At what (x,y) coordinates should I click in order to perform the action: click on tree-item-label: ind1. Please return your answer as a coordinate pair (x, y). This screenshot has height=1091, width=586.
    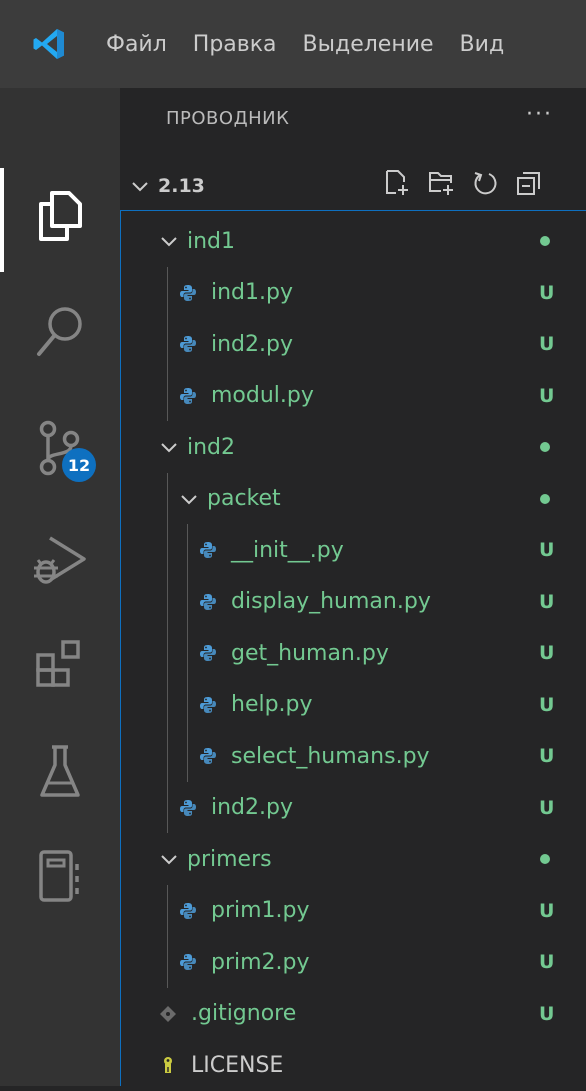
    Looking at the image, I should click on (211, 241).